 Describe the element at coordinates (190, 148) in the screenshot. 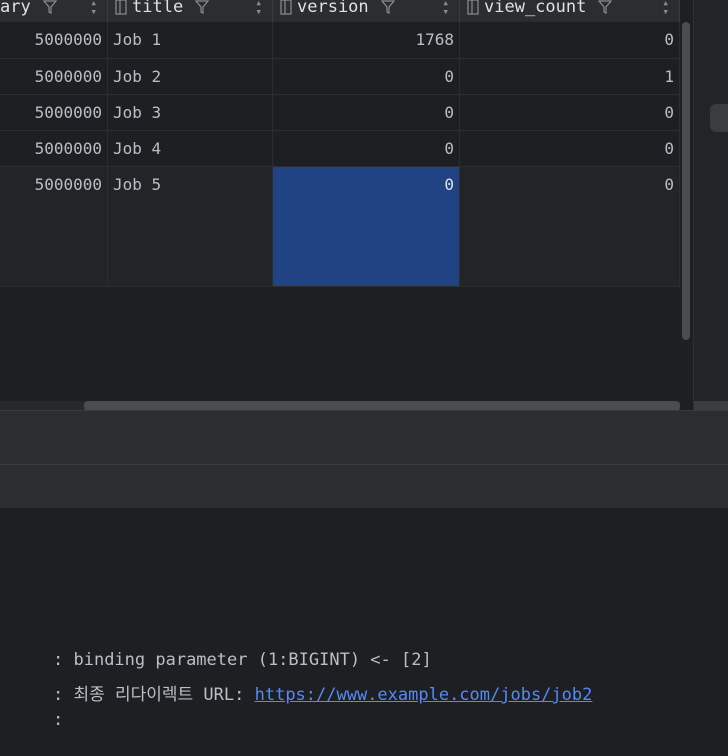

I see `cell-title: Job 4` at that location.